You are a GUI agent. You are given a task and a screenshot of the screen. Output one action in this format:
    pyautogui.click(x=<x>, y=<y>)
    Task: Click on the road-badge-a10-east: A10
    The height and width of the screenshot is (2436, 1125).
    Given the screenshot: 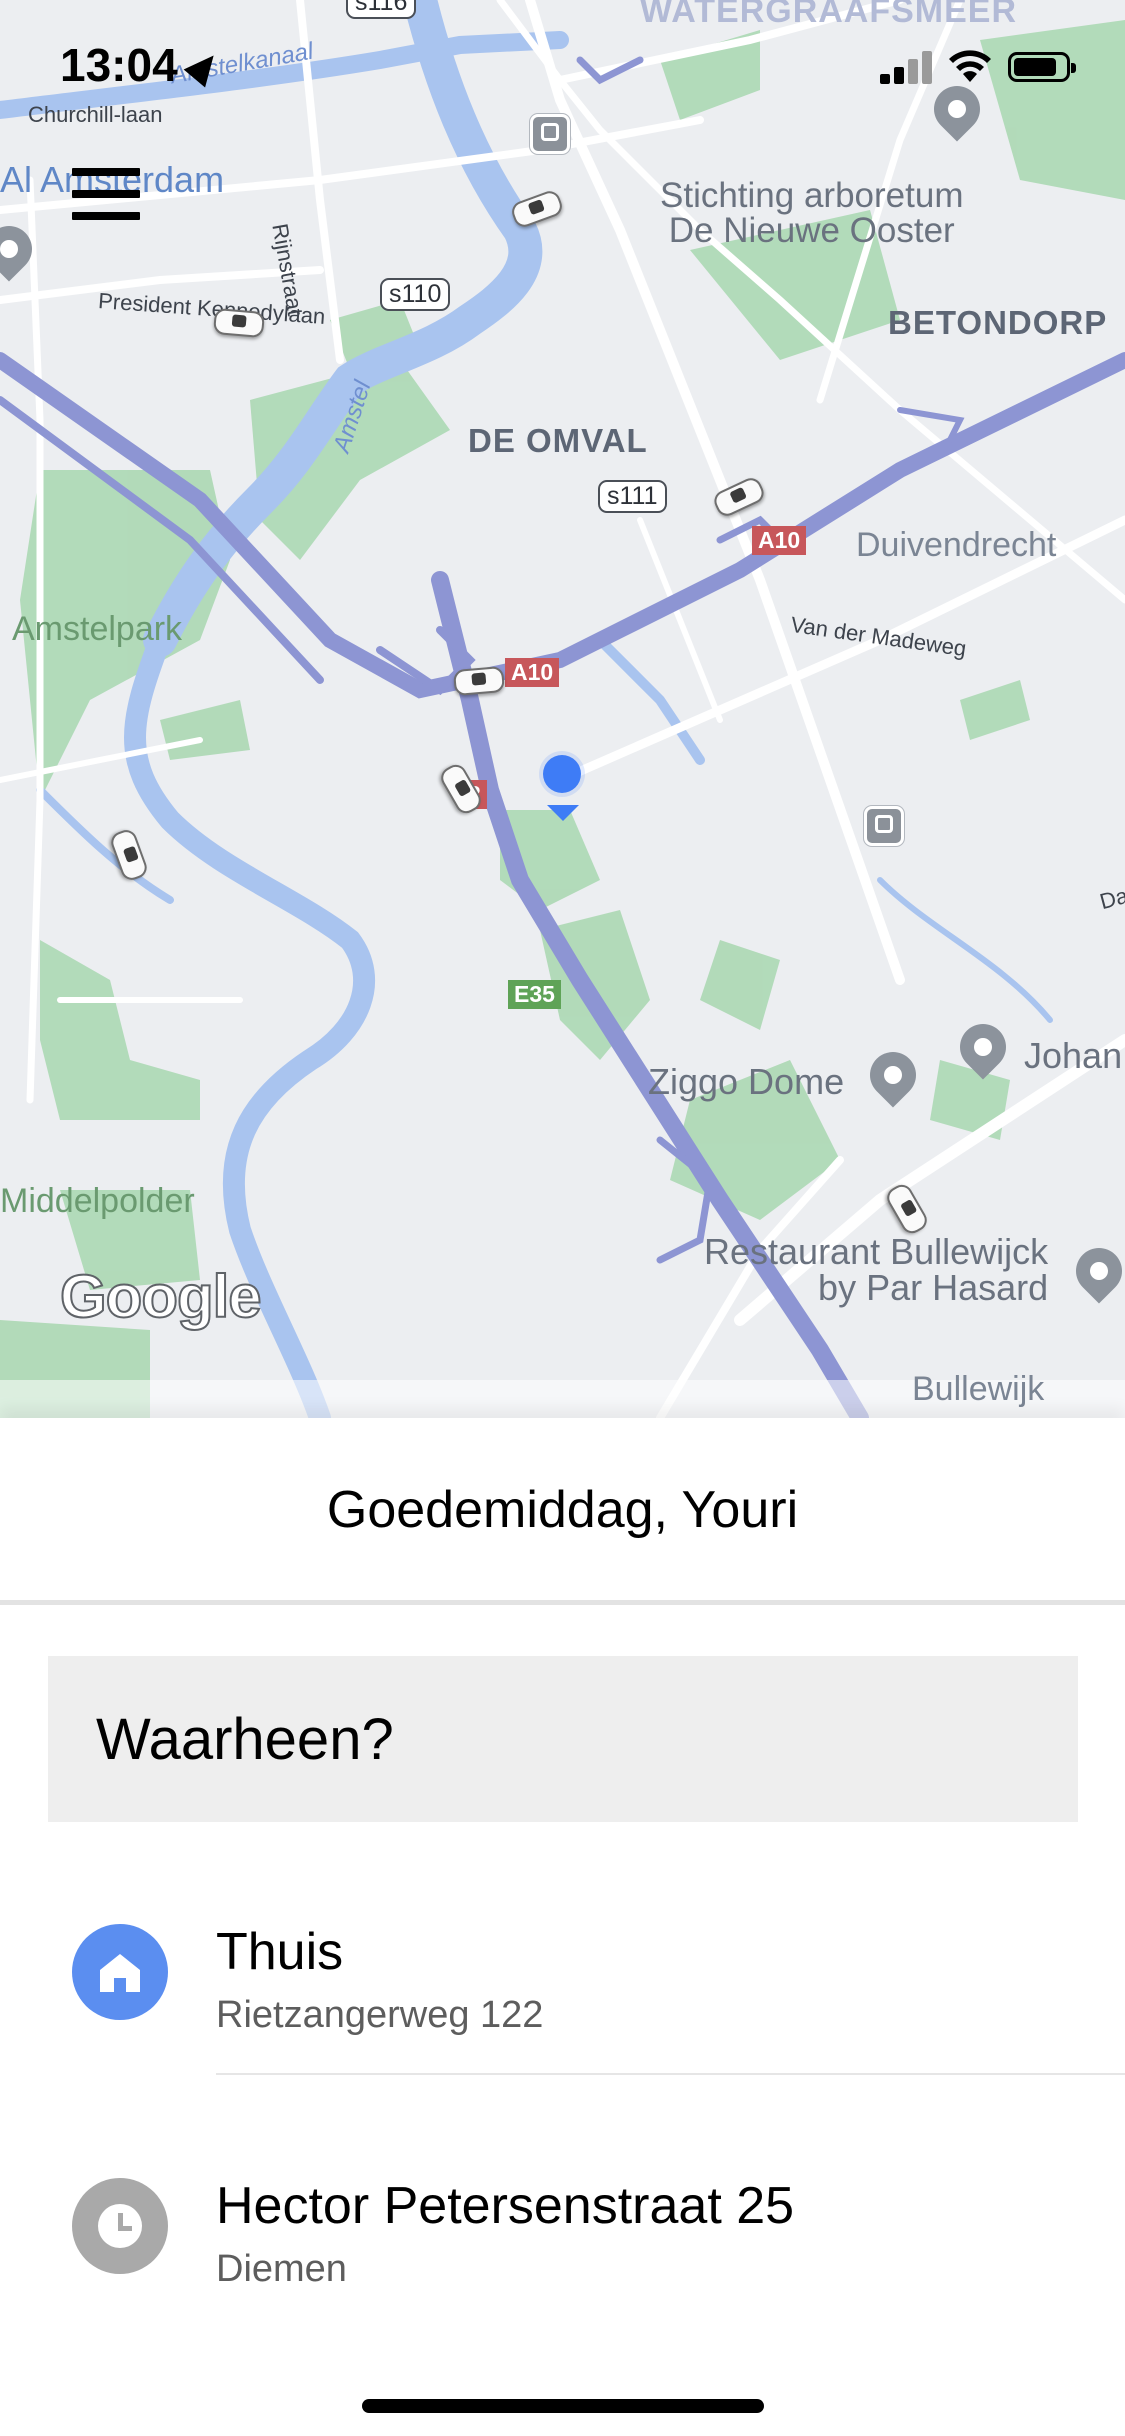 What is the action you would take?
    pyautogui.click(x=779, y=540)
    